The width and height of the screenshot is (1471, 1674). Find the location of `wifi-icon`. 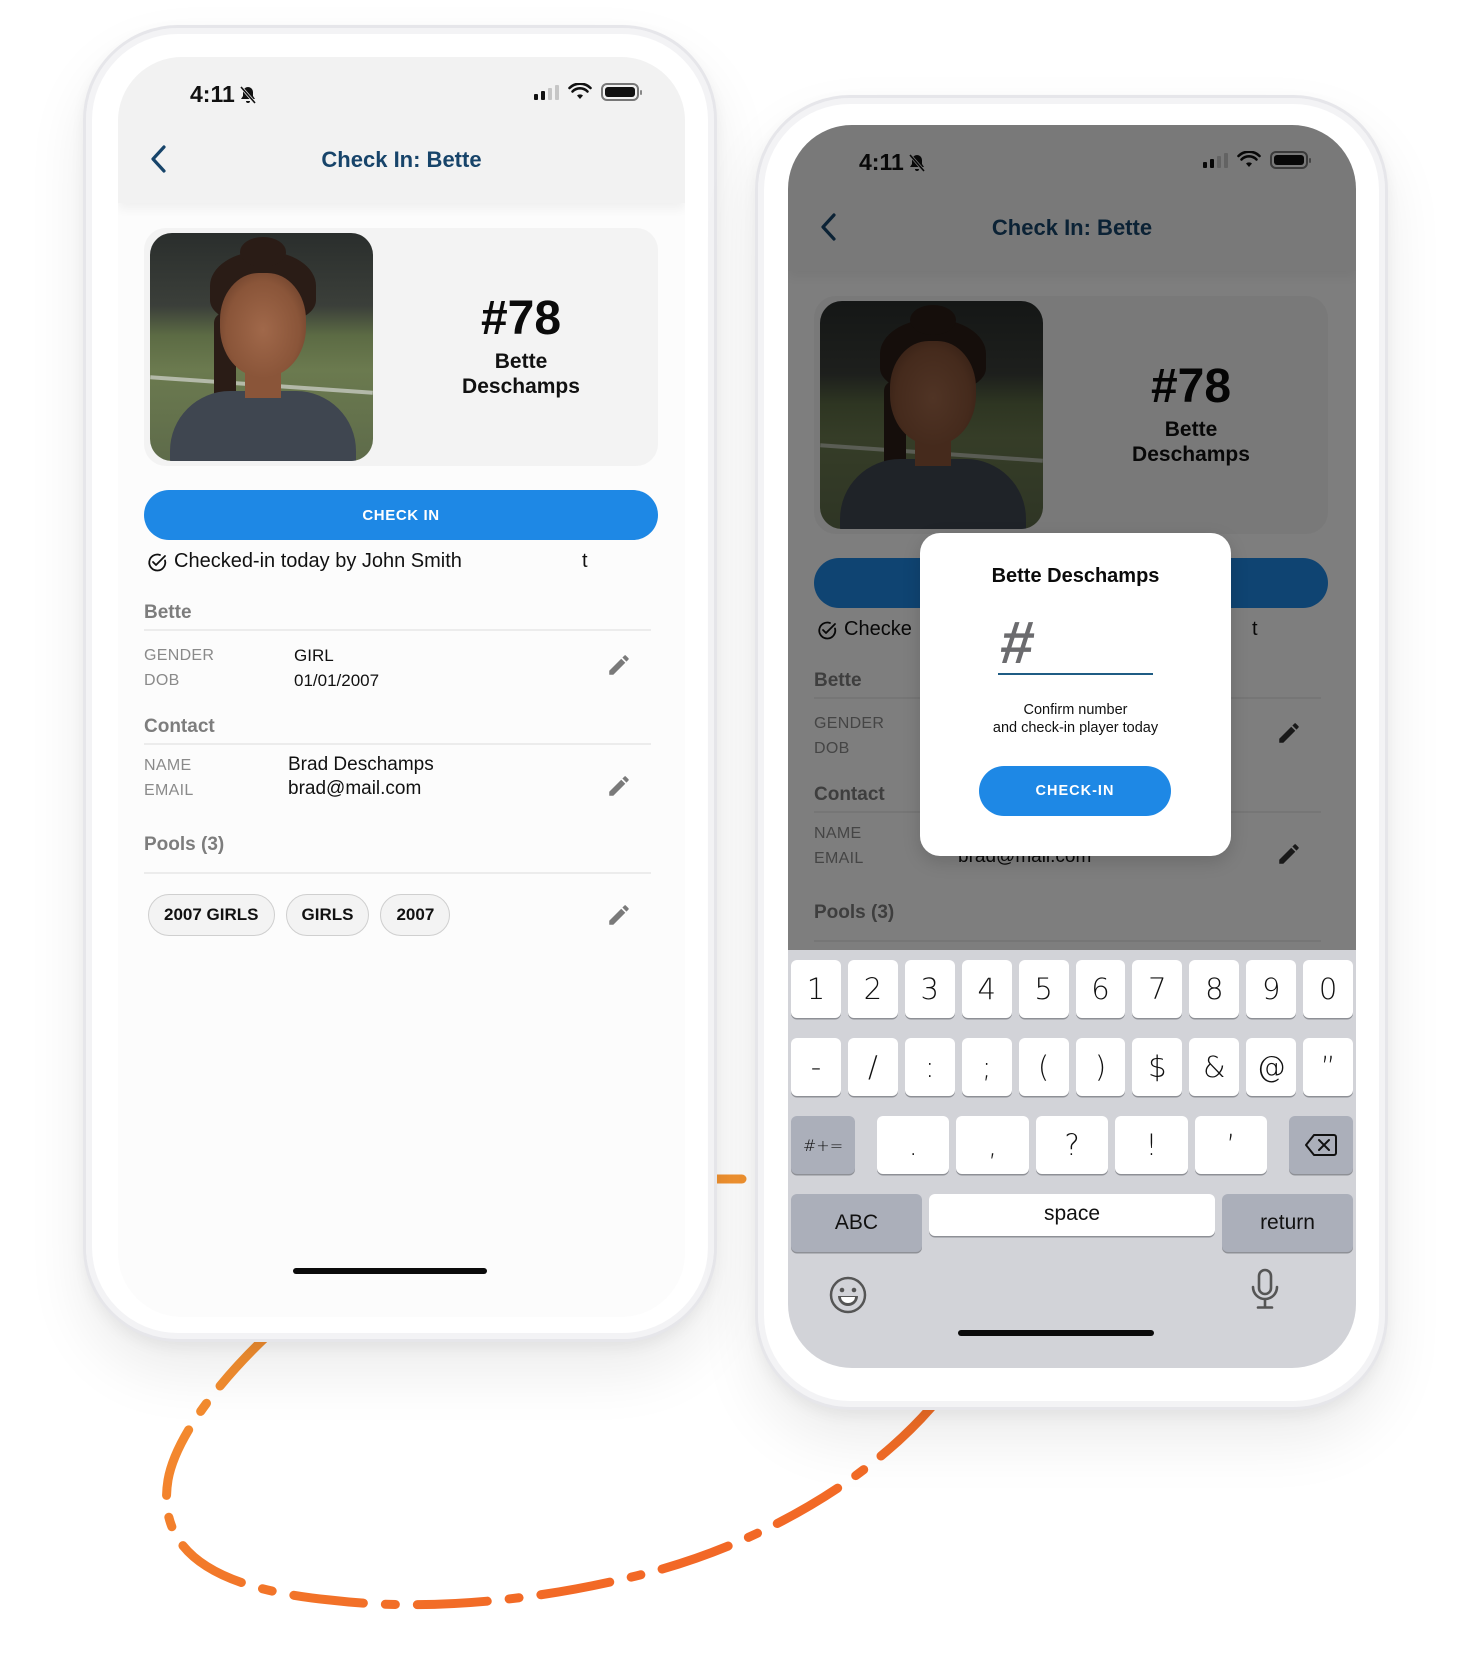

wifi-icon is located at coordinates (580, 91).